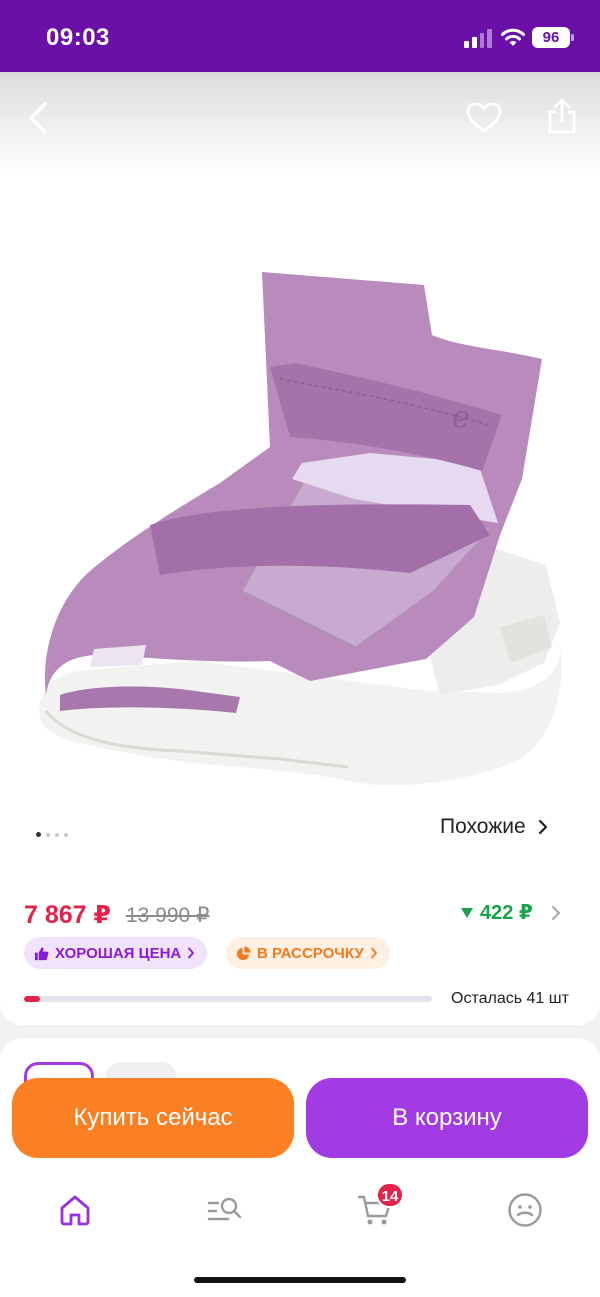  I want to click on battery-indicator: 96, so click(553, 37).